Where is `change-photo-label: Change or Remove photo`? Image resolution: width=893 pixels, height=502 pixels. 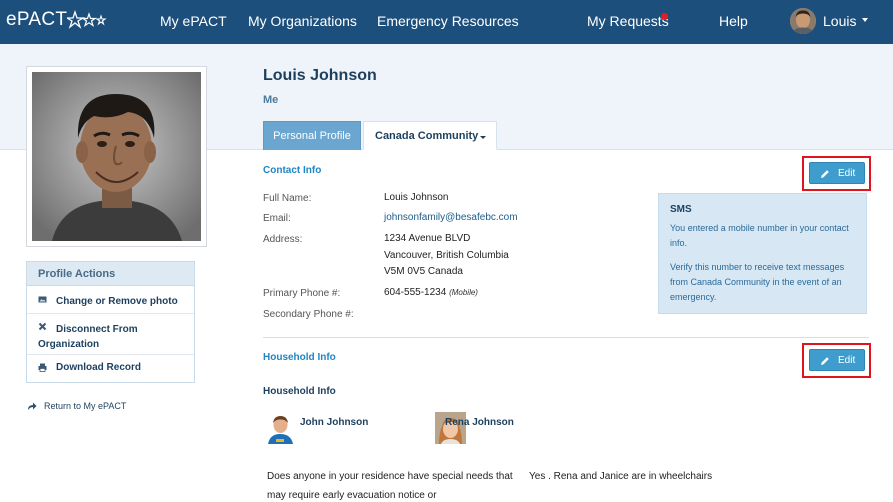 change-photo-label: Change or Remove photo is located at coordinates (117, 301).